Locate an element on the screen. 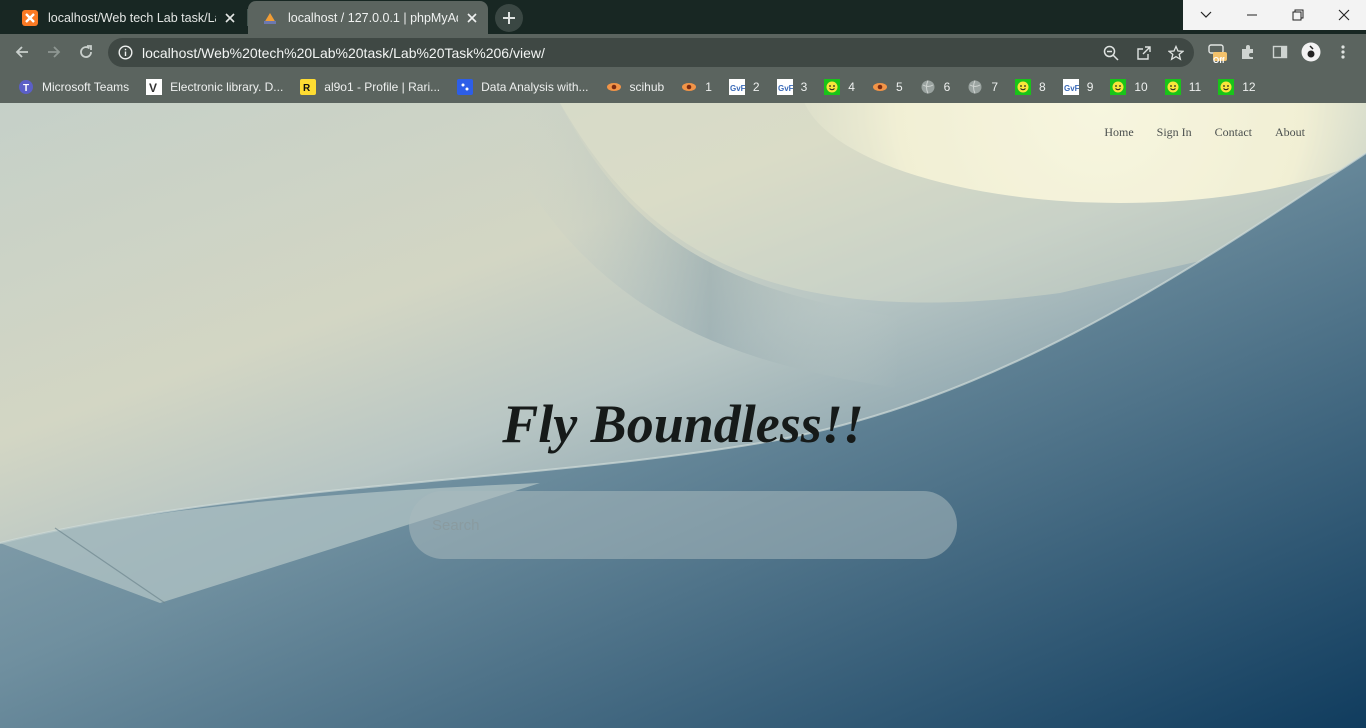 The width and height of the screenshot is (1366, 728). restore-button is located at coordinates (1298, 15).